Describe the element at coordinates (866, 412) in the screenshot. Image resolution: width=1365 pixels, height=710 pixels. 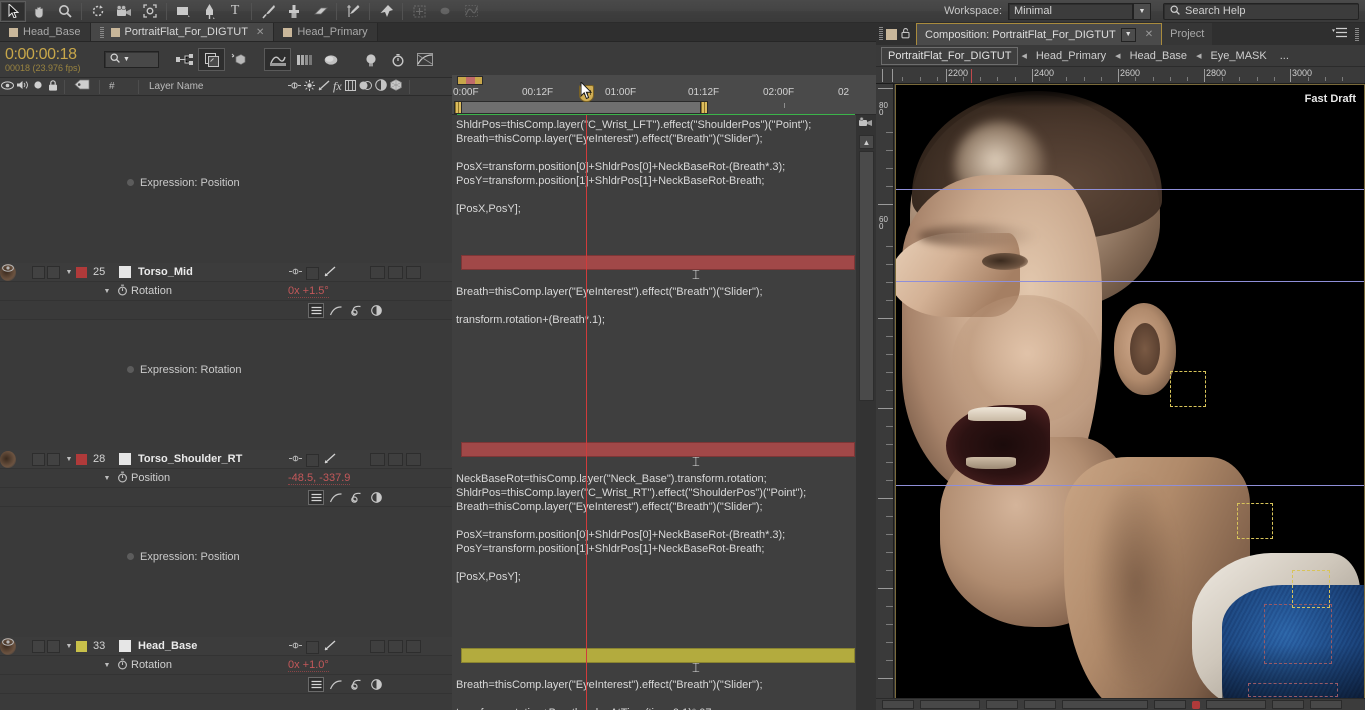
I see `timeline-vertical-scrollbar: ▲ ▼` at that location.